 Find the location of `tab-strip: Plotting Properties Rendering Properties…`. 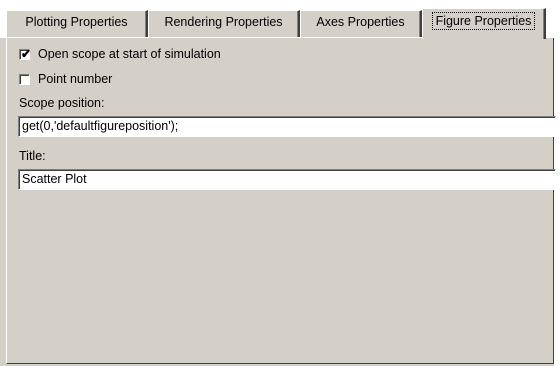

tab-strip: Plotting Properties Rendering Properties… is located at coordinates (280, 19).